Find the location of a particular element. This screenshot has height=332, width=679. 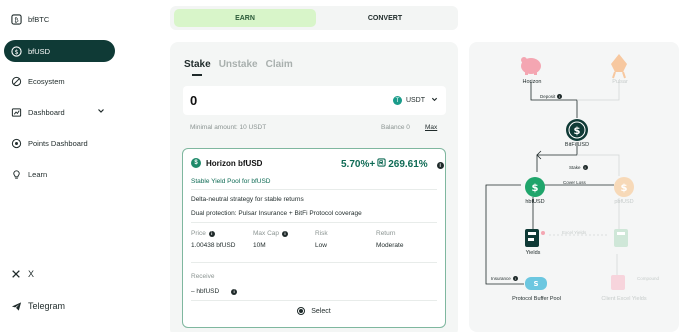

hbfusd-node-icon: $ is located at coordinates (535, 187).